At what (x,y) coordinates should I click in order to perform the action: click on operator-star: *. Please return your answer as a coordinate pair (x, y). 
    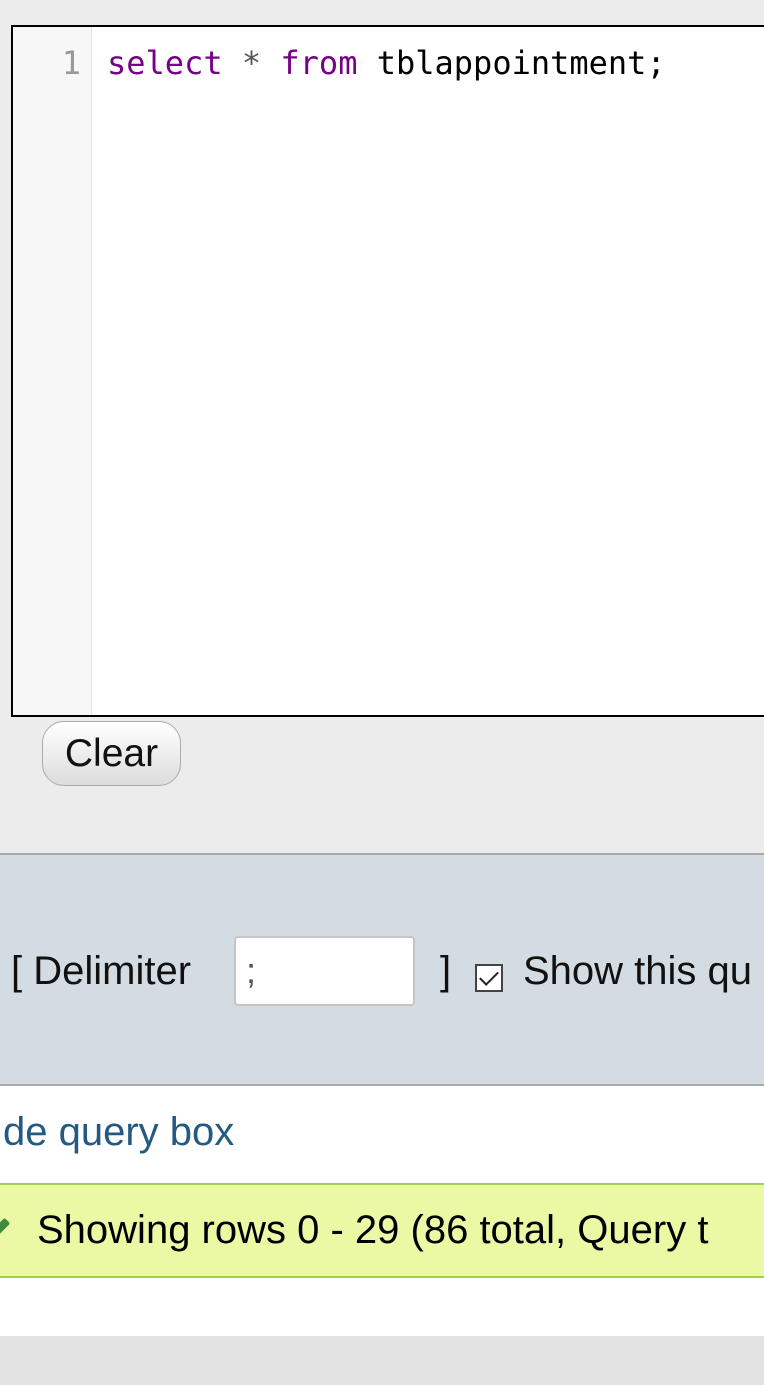
    Looking at the image, I should click on (251, 63).